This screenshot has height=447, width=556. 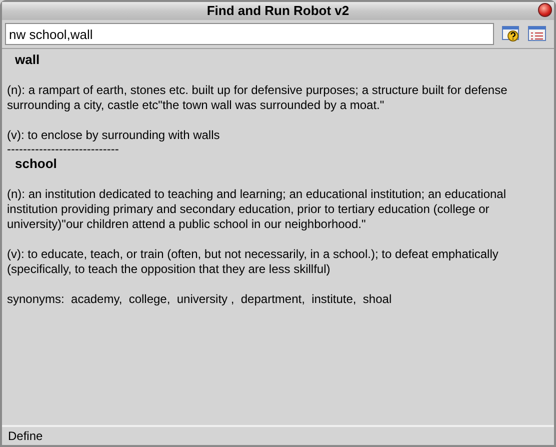 What do you see at coordinates (257, 209) in the screenshot?
I see `definition-text: (n): an institution dedicated to teaching and learning; an educational institution; an educational institution providing primary and secondary education, prior to tertiary education (college or university)"our children attend a public school in our neighborhood."` at bounding box center [257, 209].